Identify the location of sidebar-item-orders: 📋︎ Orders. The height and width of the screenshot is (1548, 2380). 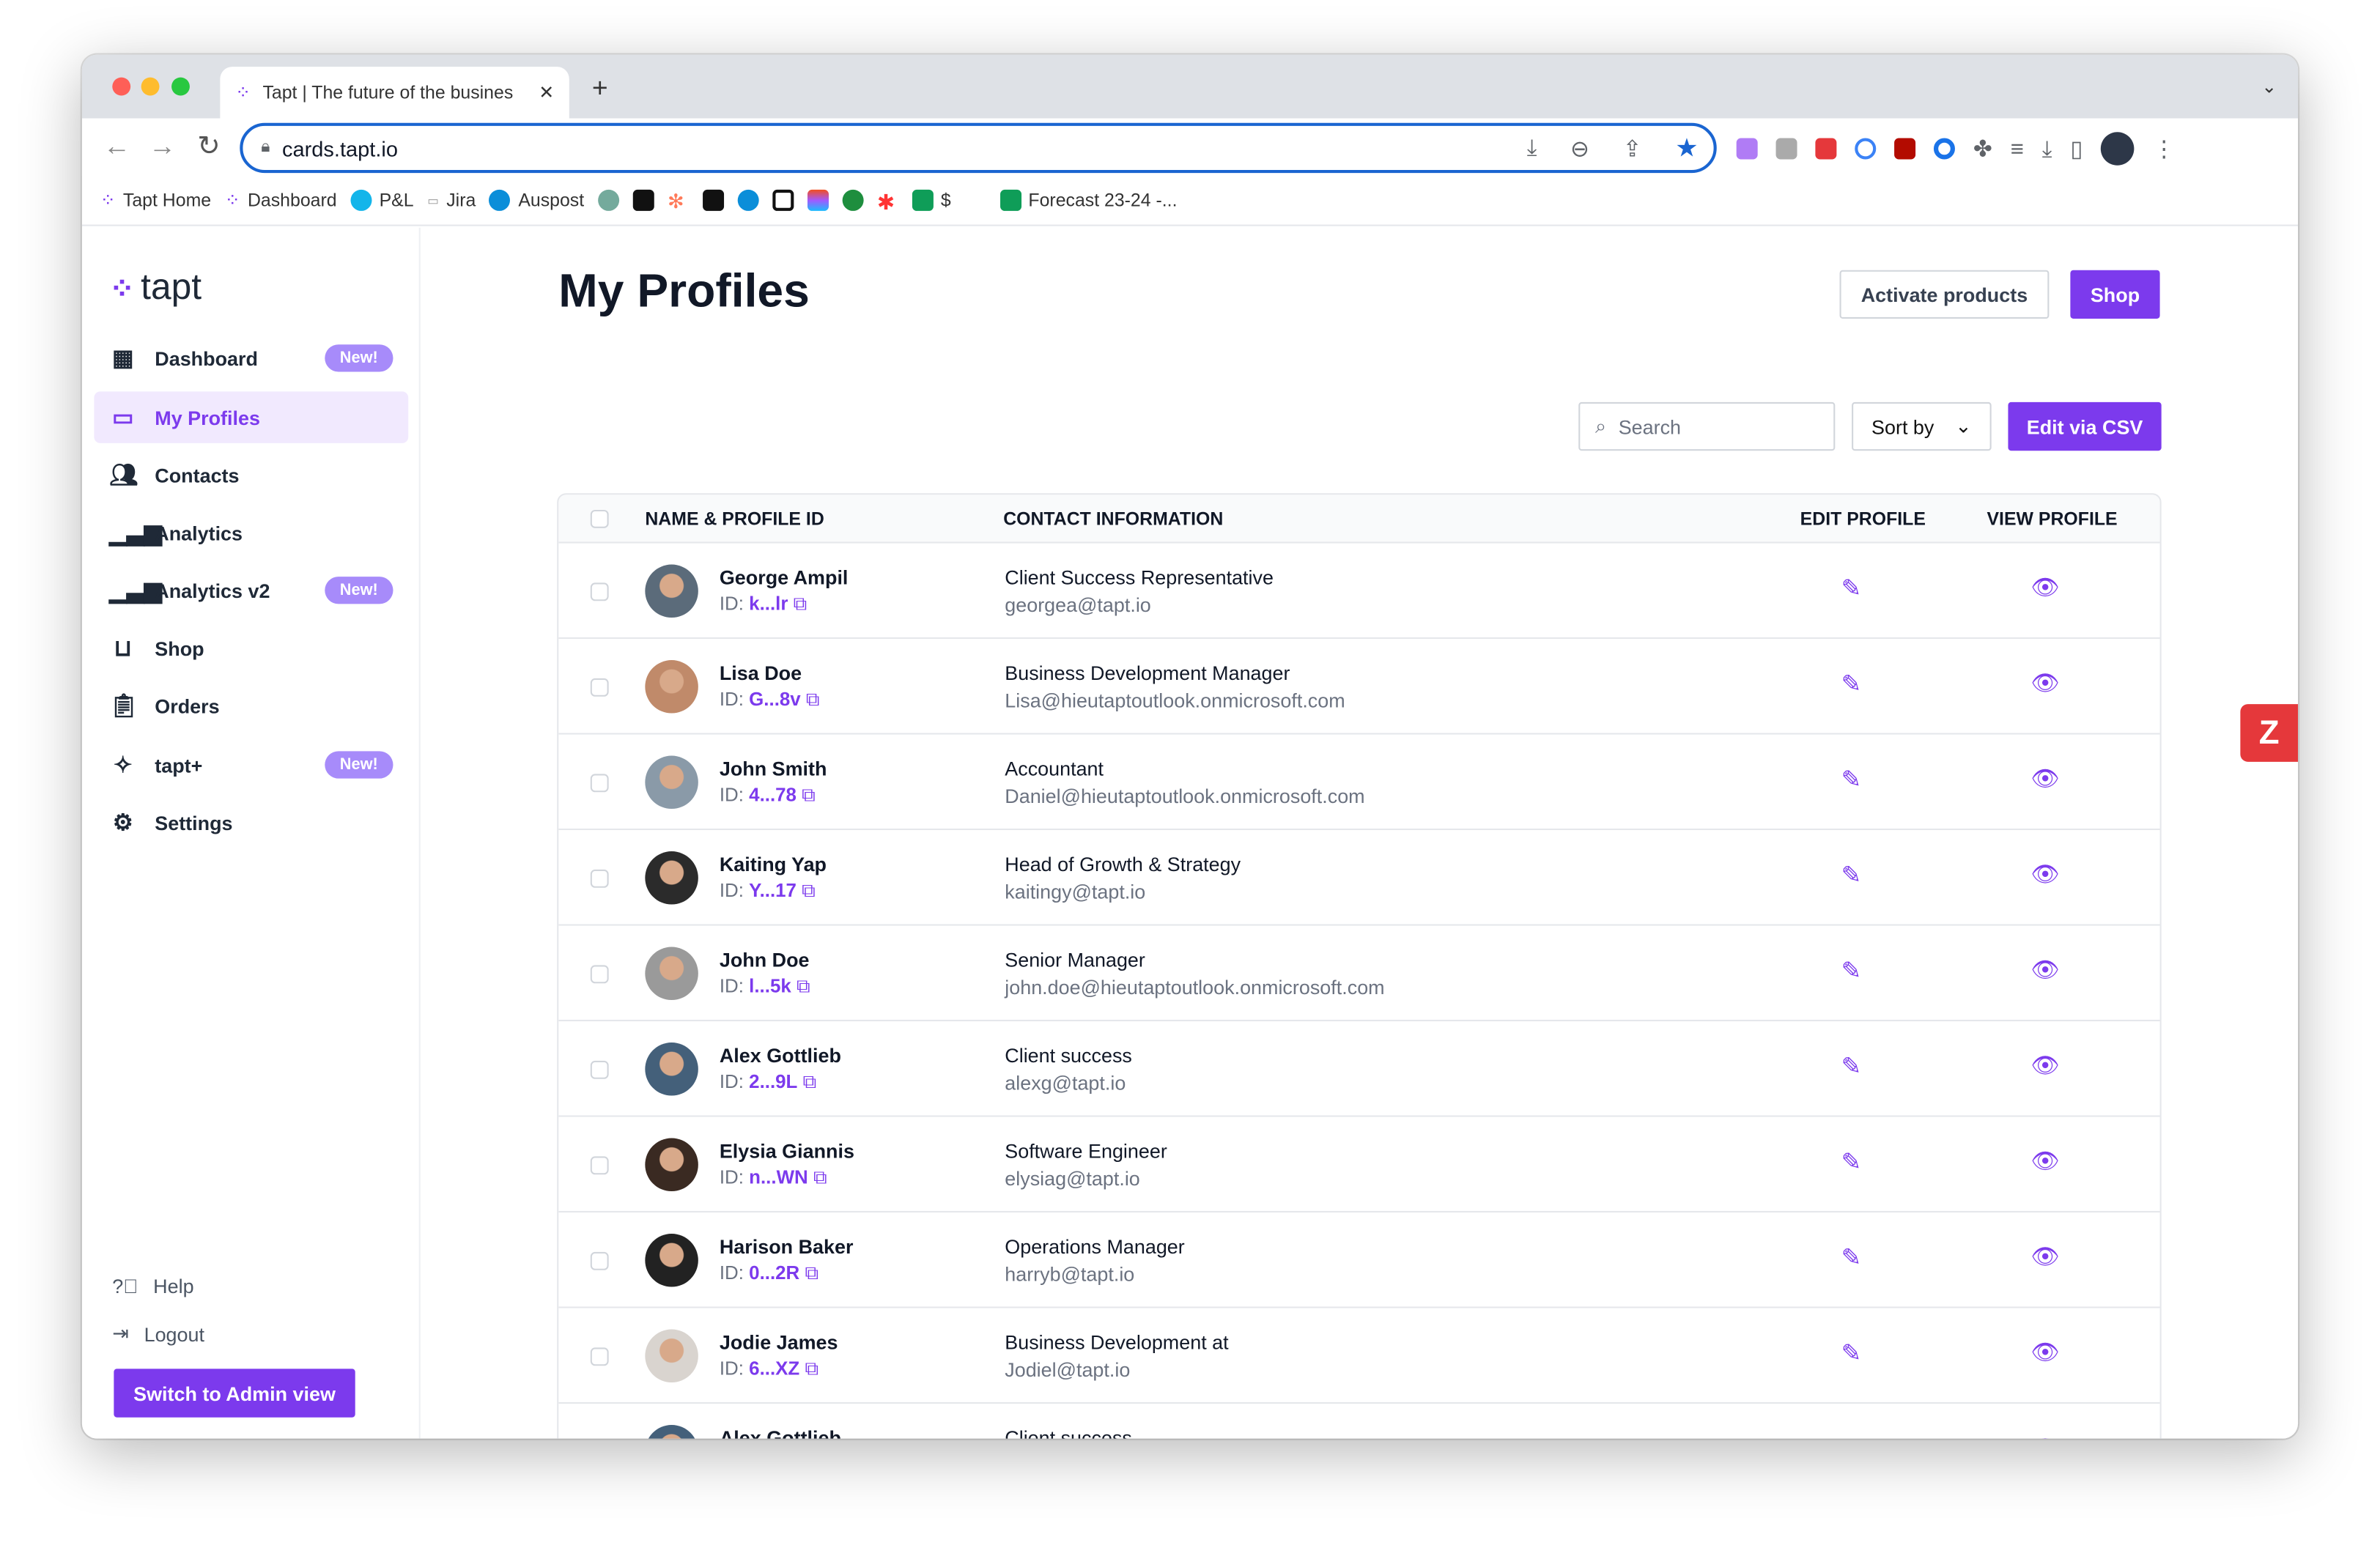
(251, 705).